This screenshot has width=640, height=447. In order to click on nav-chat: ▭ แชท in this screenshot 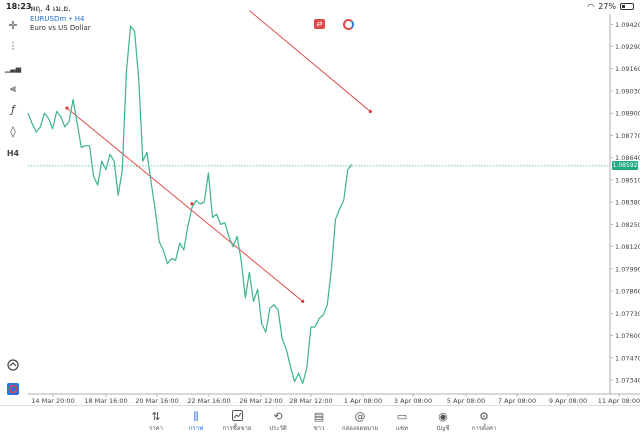, I will do `click(402, 421)`.